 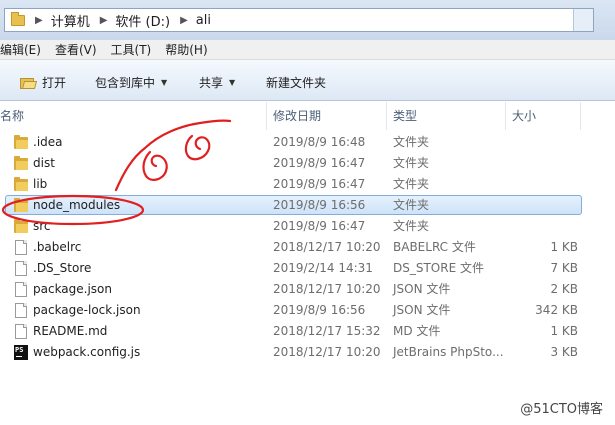 I want to click on file-row: src 2019/8/9 16:47 文件夹, so click(x=307, y=226).